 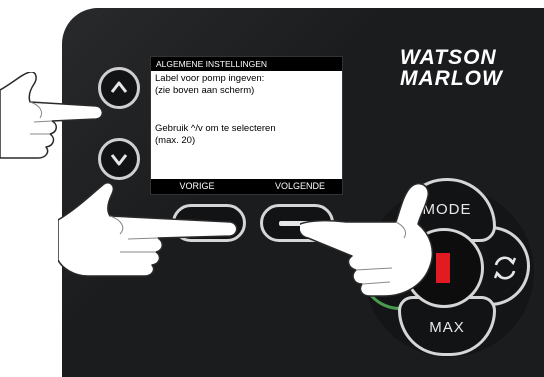 I want to click on brand-line-1: WATSON, so click(x=448, y=57).